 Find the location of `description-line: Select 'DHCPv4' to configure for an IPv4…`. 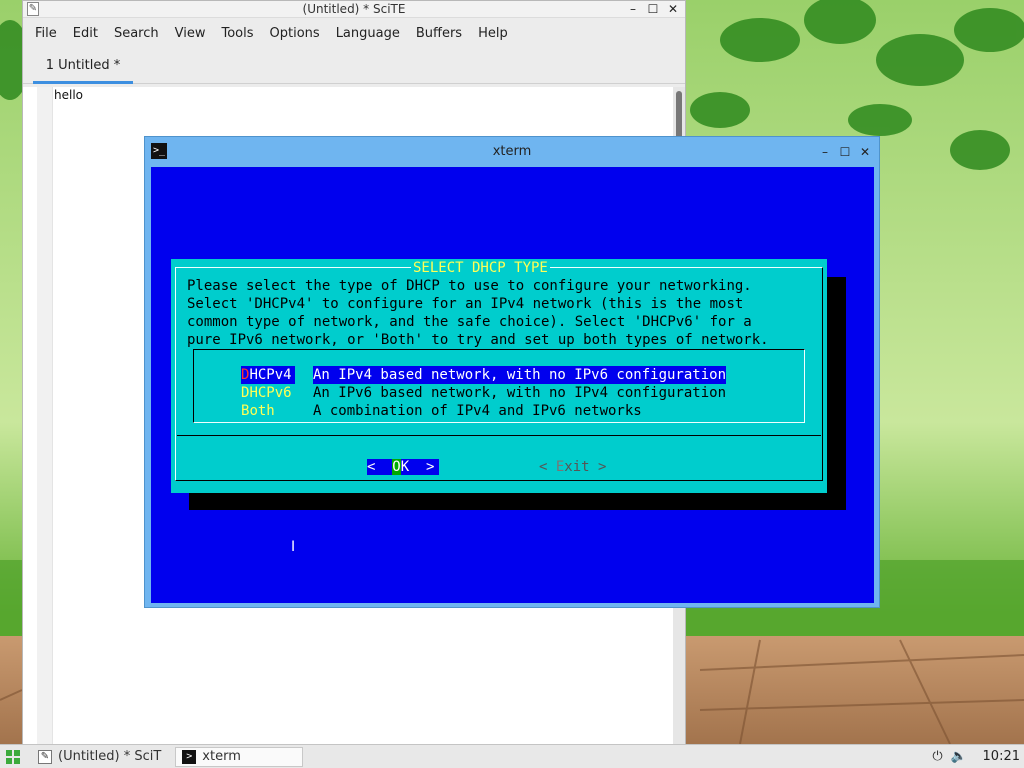

description-line: Select 'DHCPv4' to configure for an IPv4… is located at coordinates (465, 304).